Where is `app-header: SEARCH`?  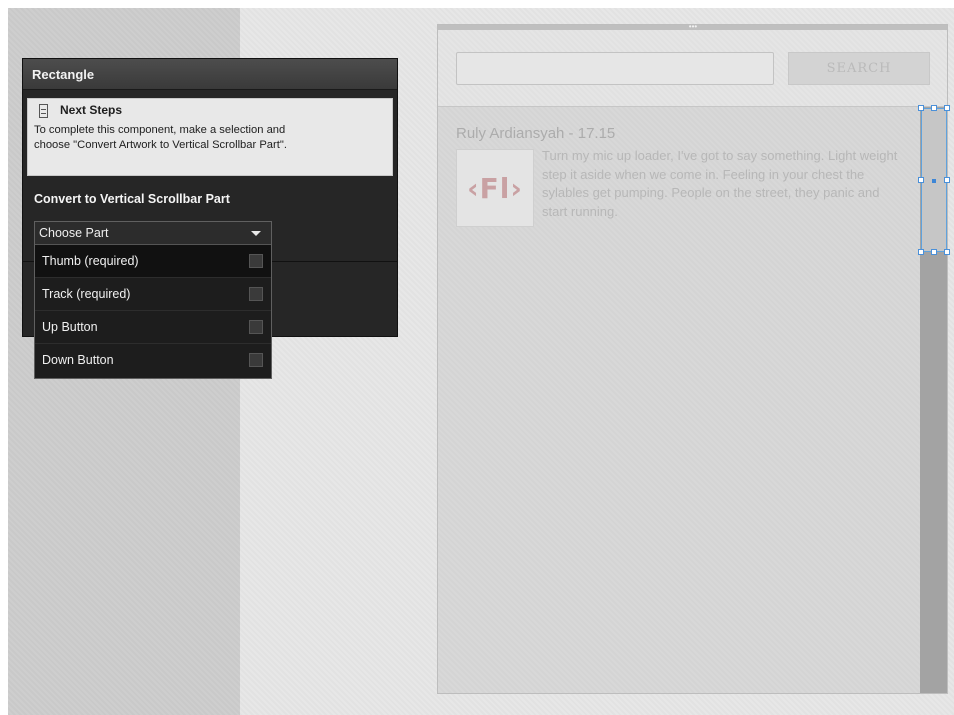
app-header: SEARCH is located at coordinates (692, 68).